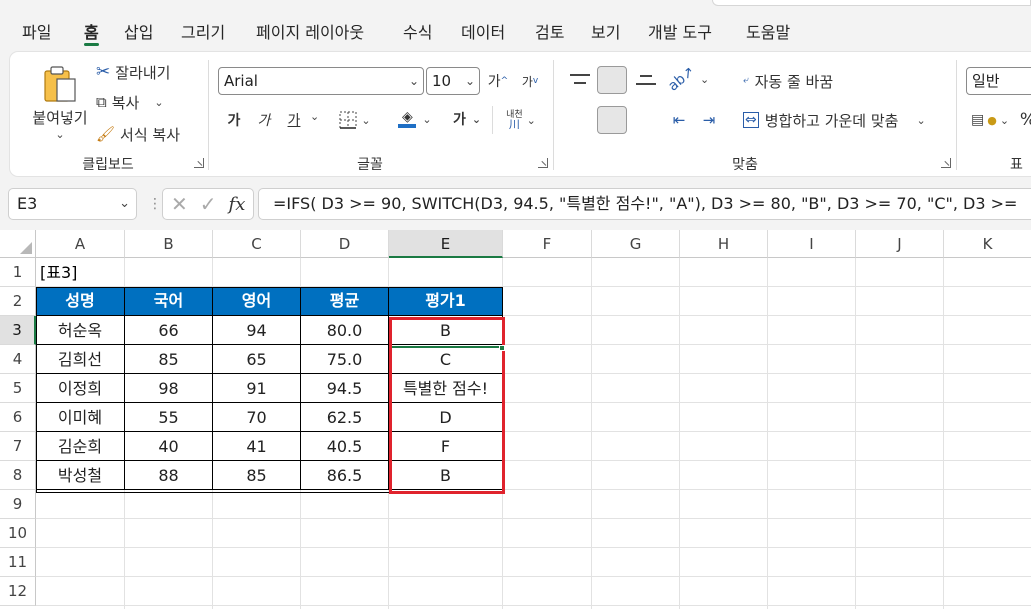  Describe the element at coordinates (130, 102) in the screenshot. I see `copy-button: ⧉ 복사 ⌄` at that location.